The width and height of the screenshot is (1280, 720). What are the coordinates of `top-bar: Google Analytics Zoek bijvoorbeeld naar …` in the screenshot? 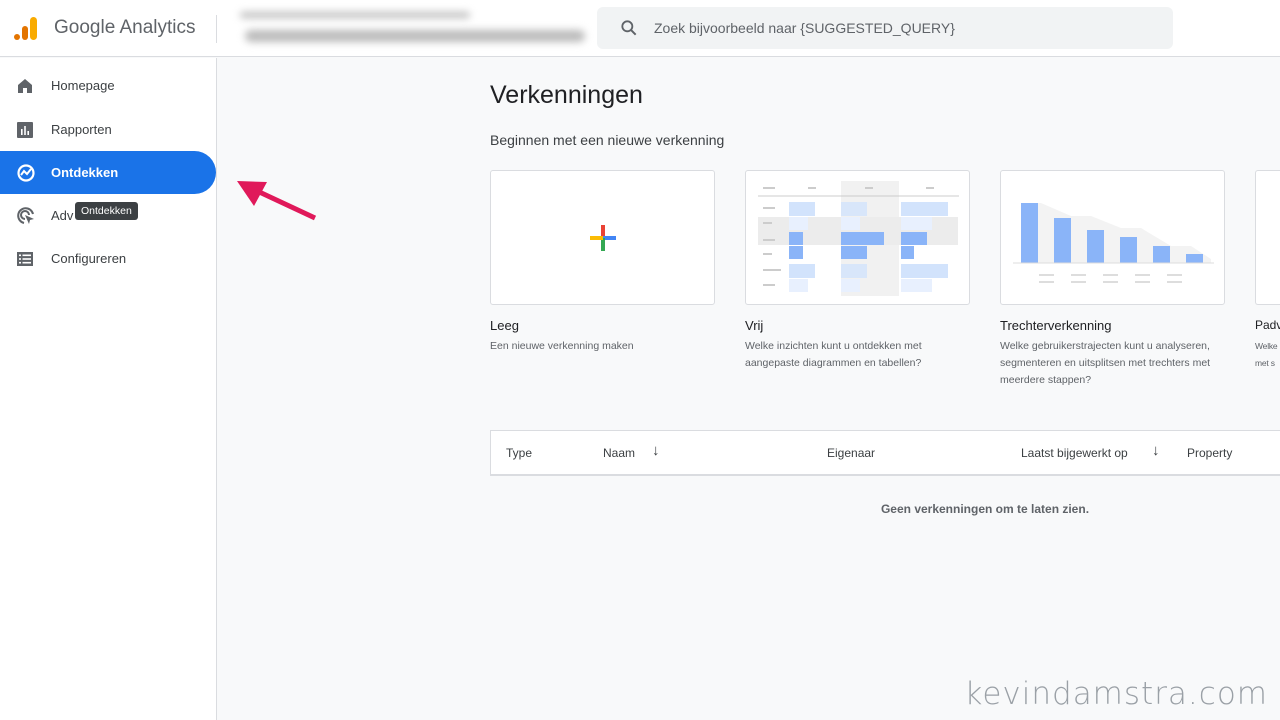 It's located at (640, 28).